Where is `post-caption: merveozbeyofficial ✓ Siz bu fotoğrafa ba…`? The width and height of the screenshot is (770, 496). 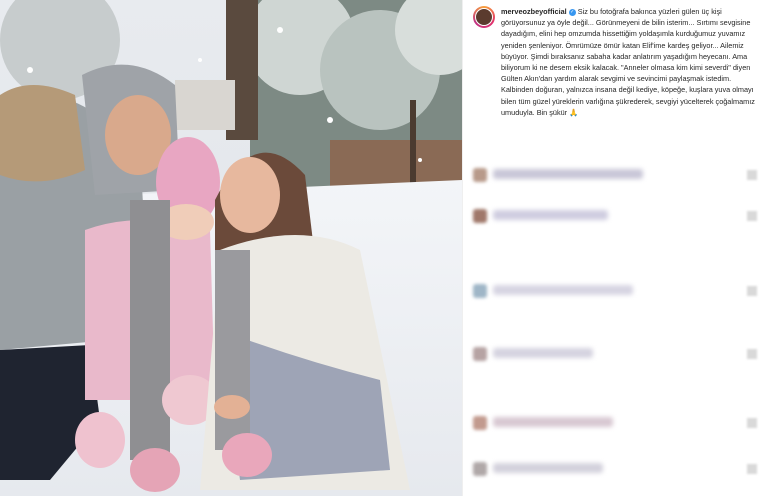 post-caption: merveozbeyofficial ✓ Siz bu fotoğrafa ba… is located at coordinates (632, 62).